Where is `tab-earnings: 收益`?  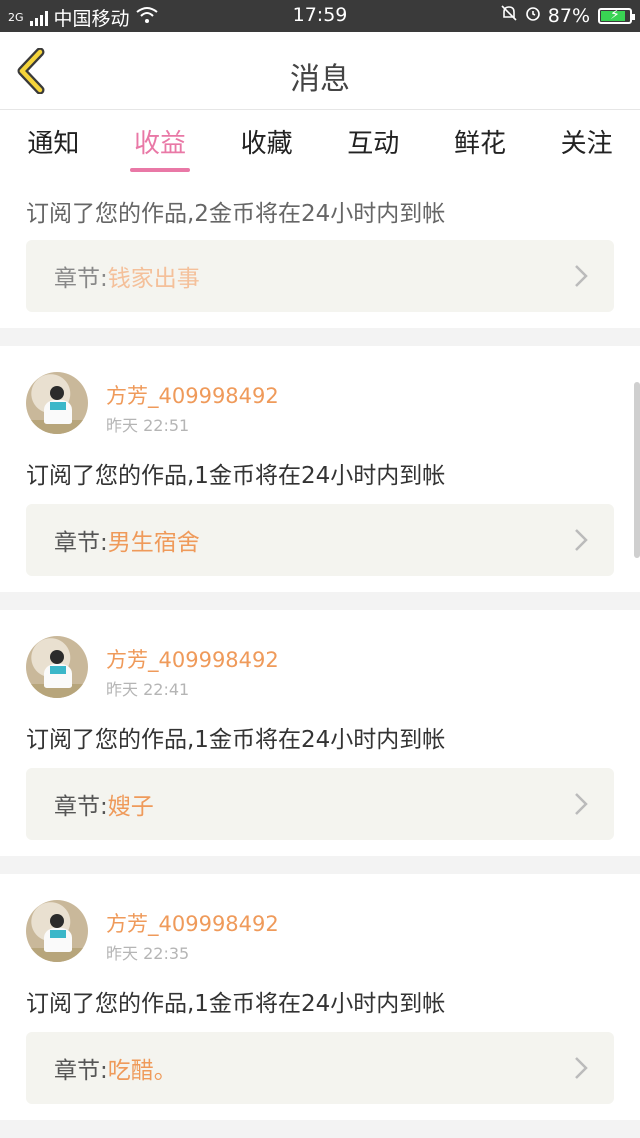
tab-earnings: 收益 is located at coordinates (160, 147).